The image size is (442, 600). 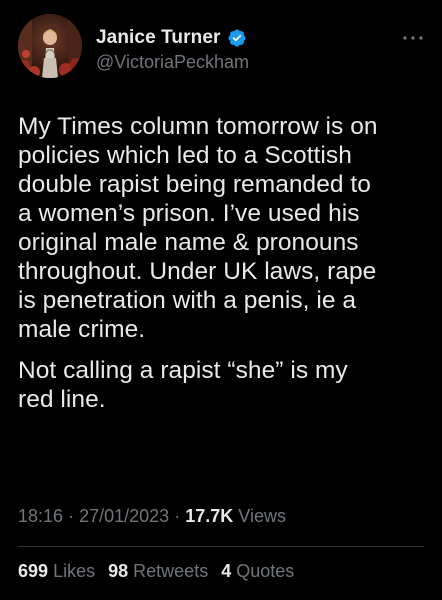 I want to click on avatar, so click(x=50, y=46).